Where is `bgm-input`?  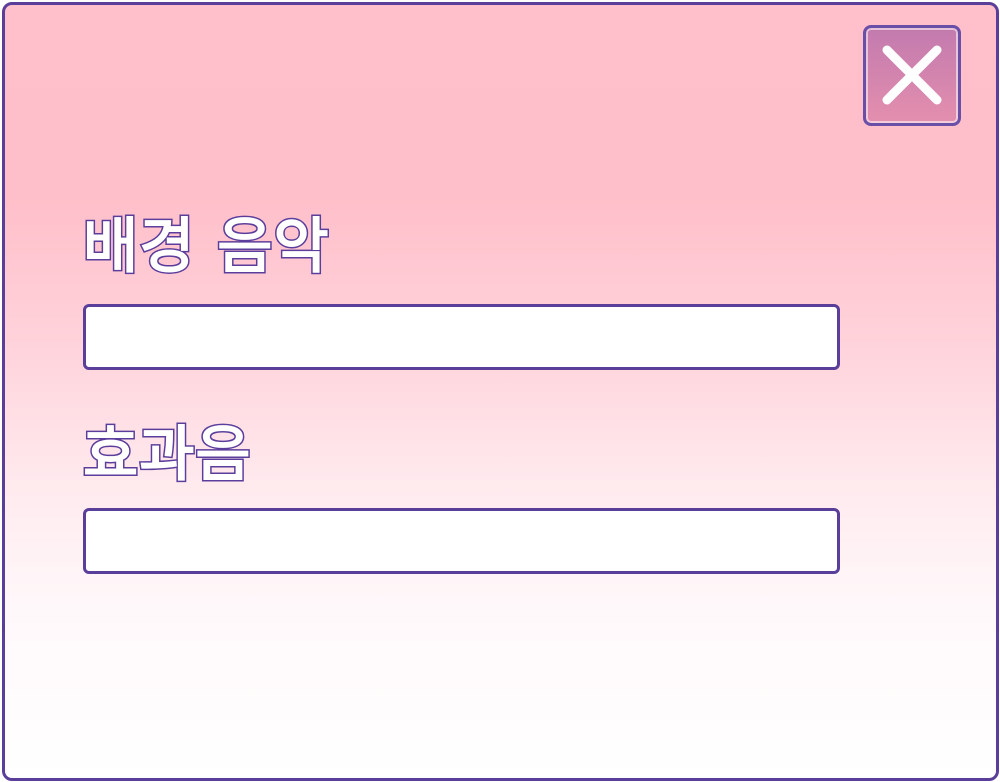 bgm-input is located at coordinates (461, 337).